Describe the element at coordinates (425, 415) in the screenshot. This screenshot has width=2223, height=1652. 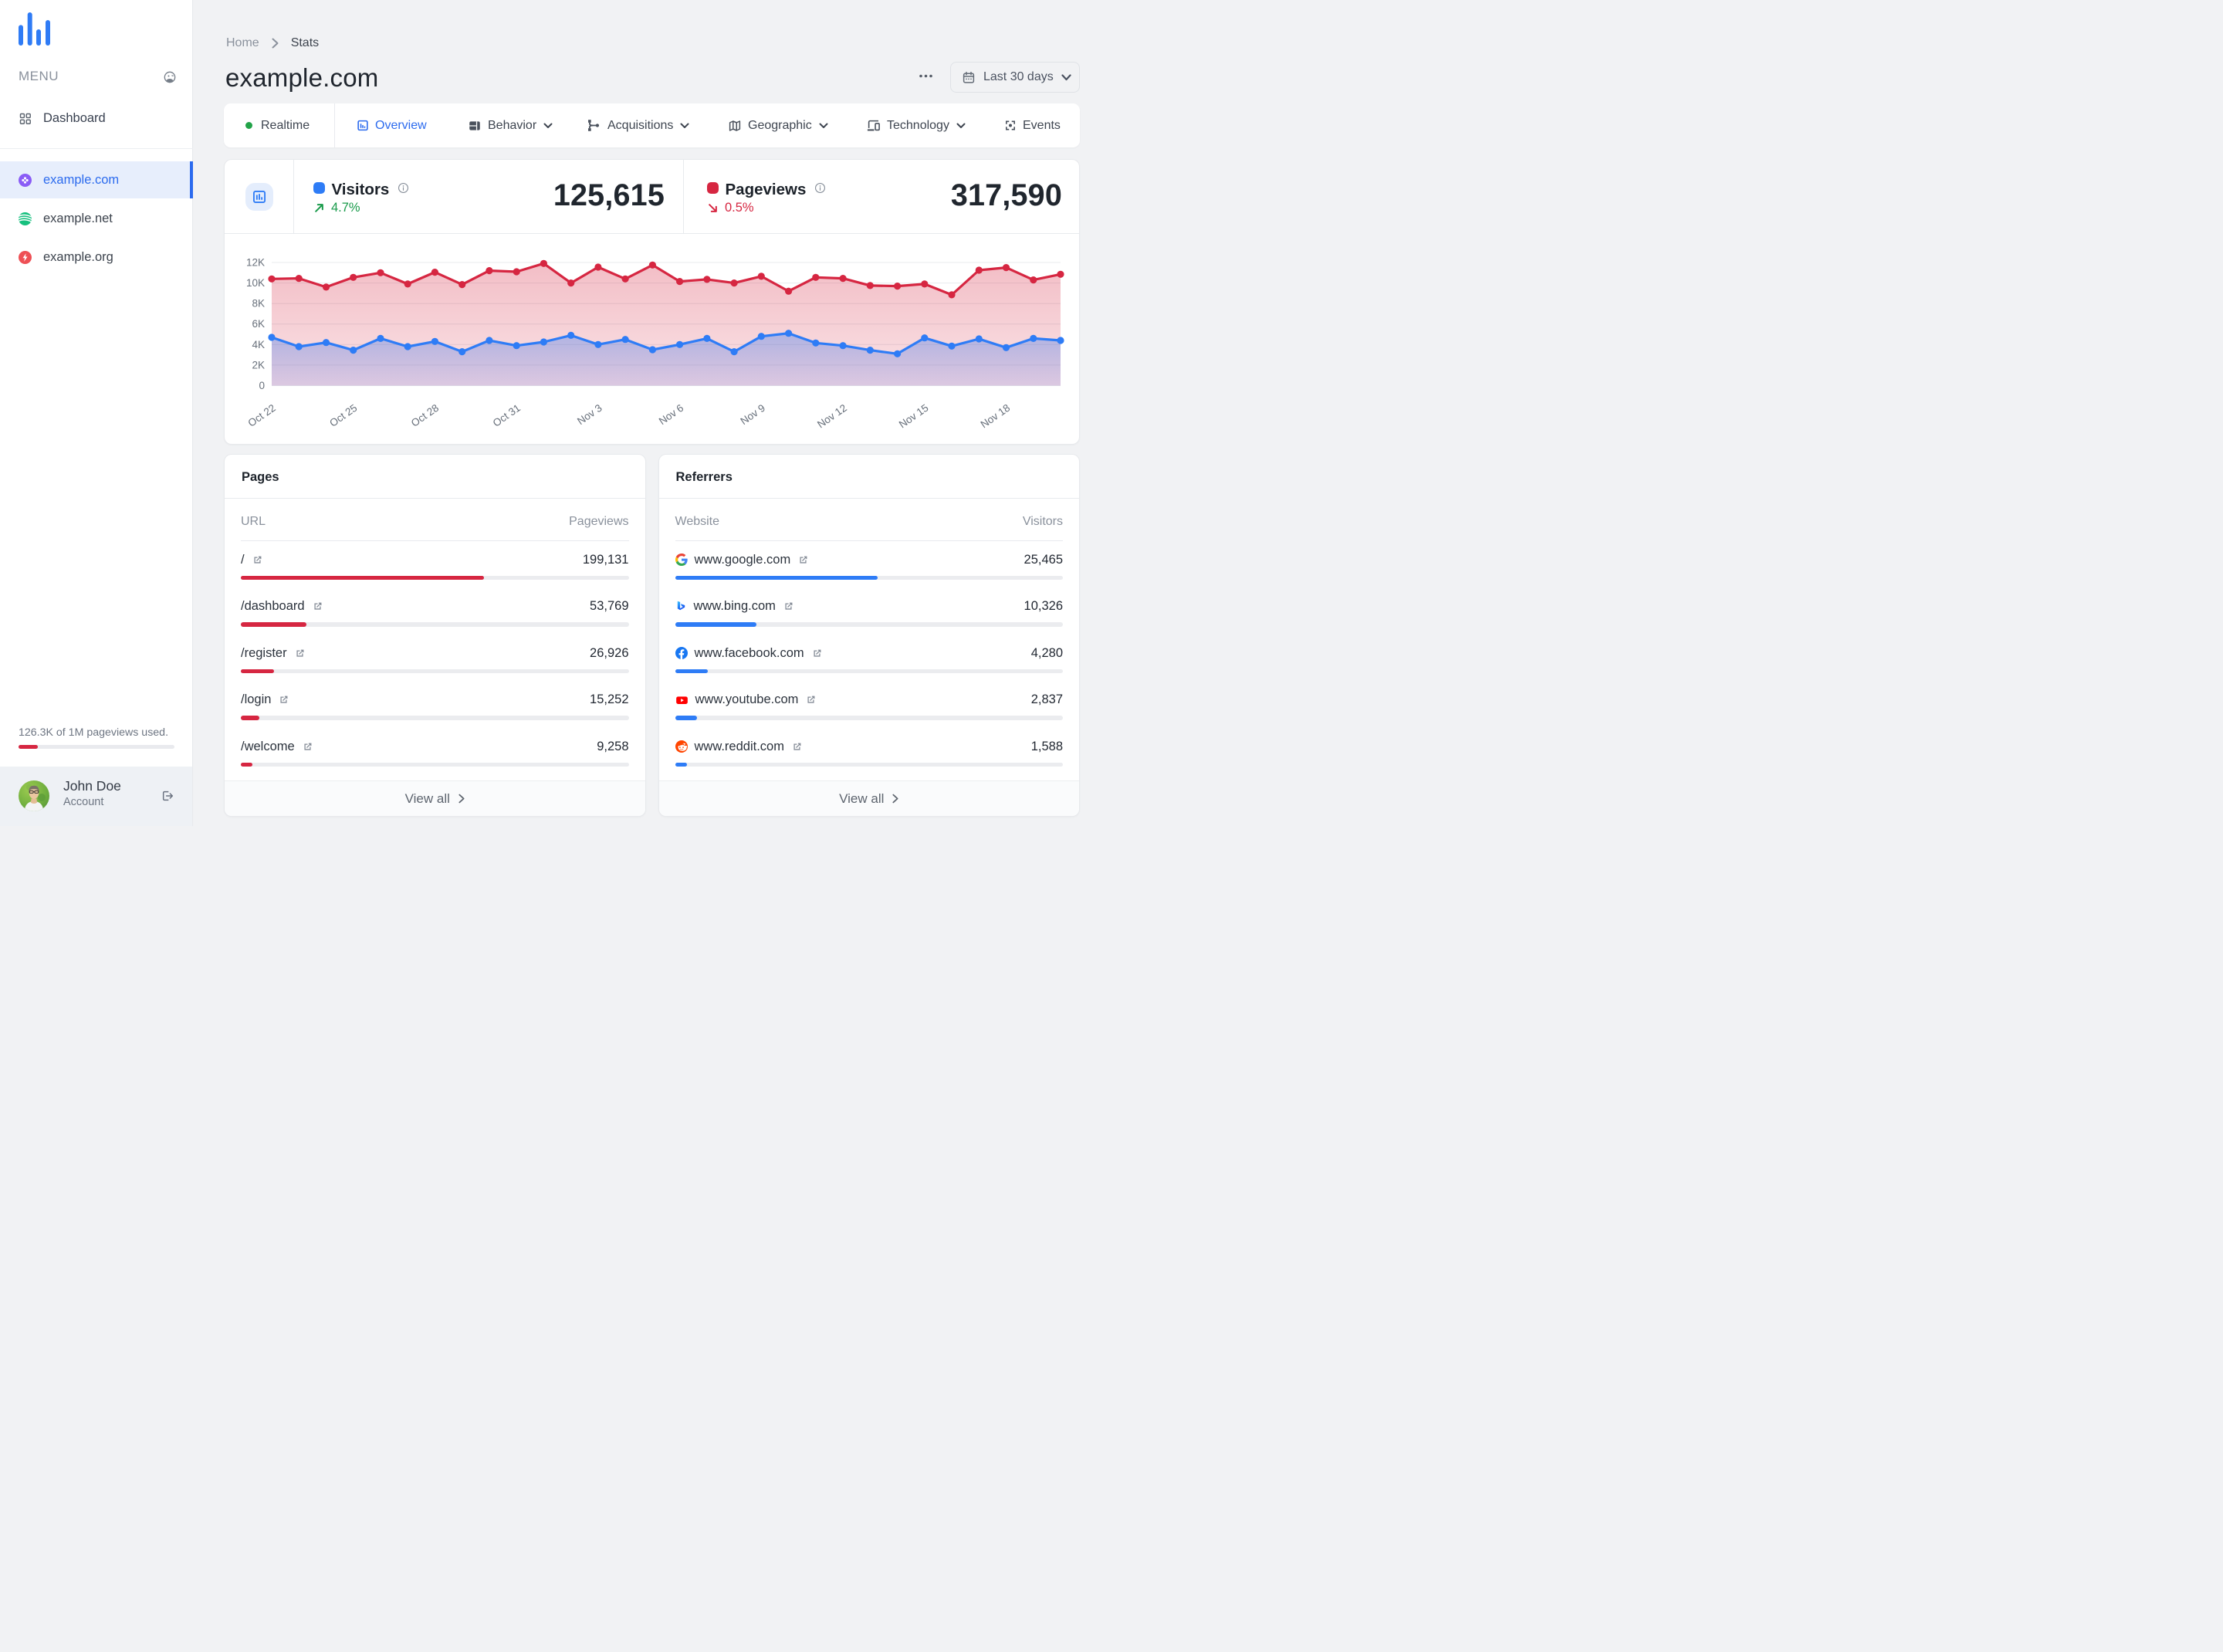
I see `svg-text: Oct 28` at that location.